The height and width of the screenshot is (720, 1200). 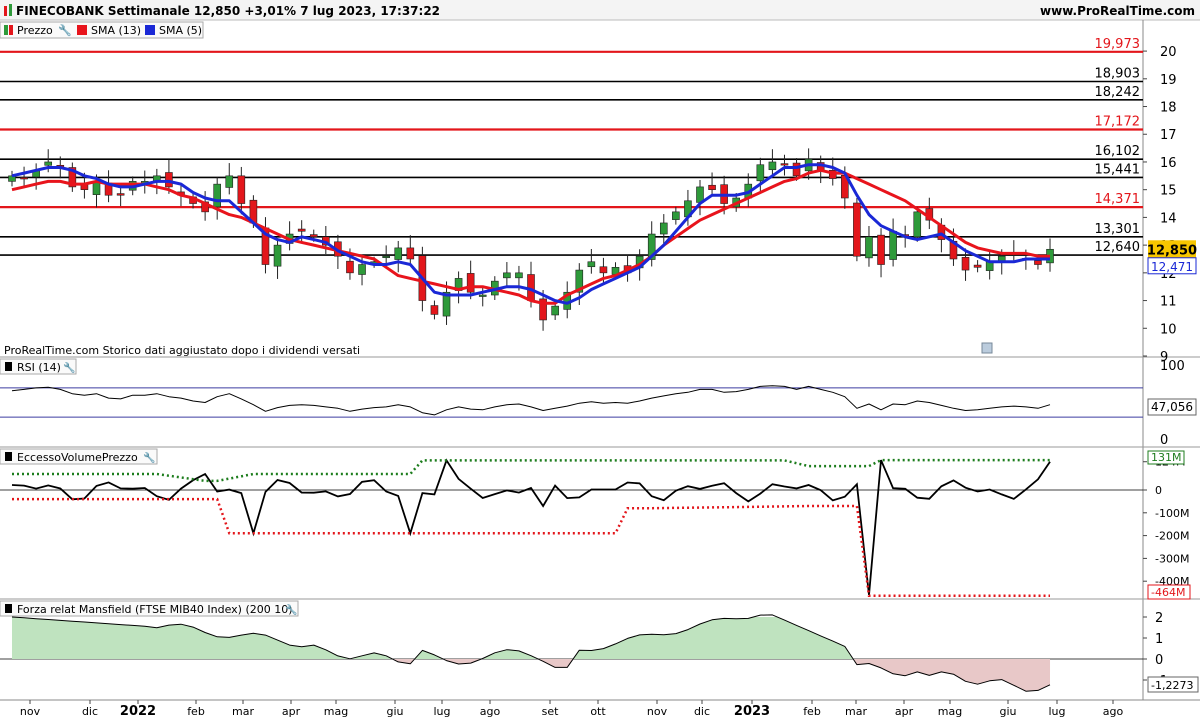 I want to click on price-tick-label: 20, so click(x=1168, y=52).